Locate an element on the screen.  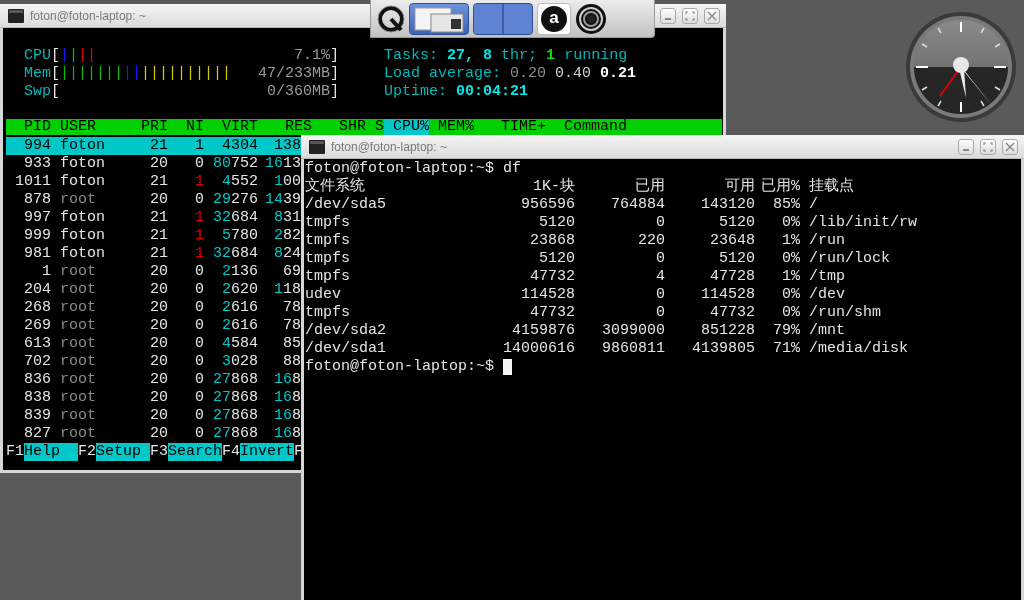
column-header: VIRT is located at coordinates (231, 127).